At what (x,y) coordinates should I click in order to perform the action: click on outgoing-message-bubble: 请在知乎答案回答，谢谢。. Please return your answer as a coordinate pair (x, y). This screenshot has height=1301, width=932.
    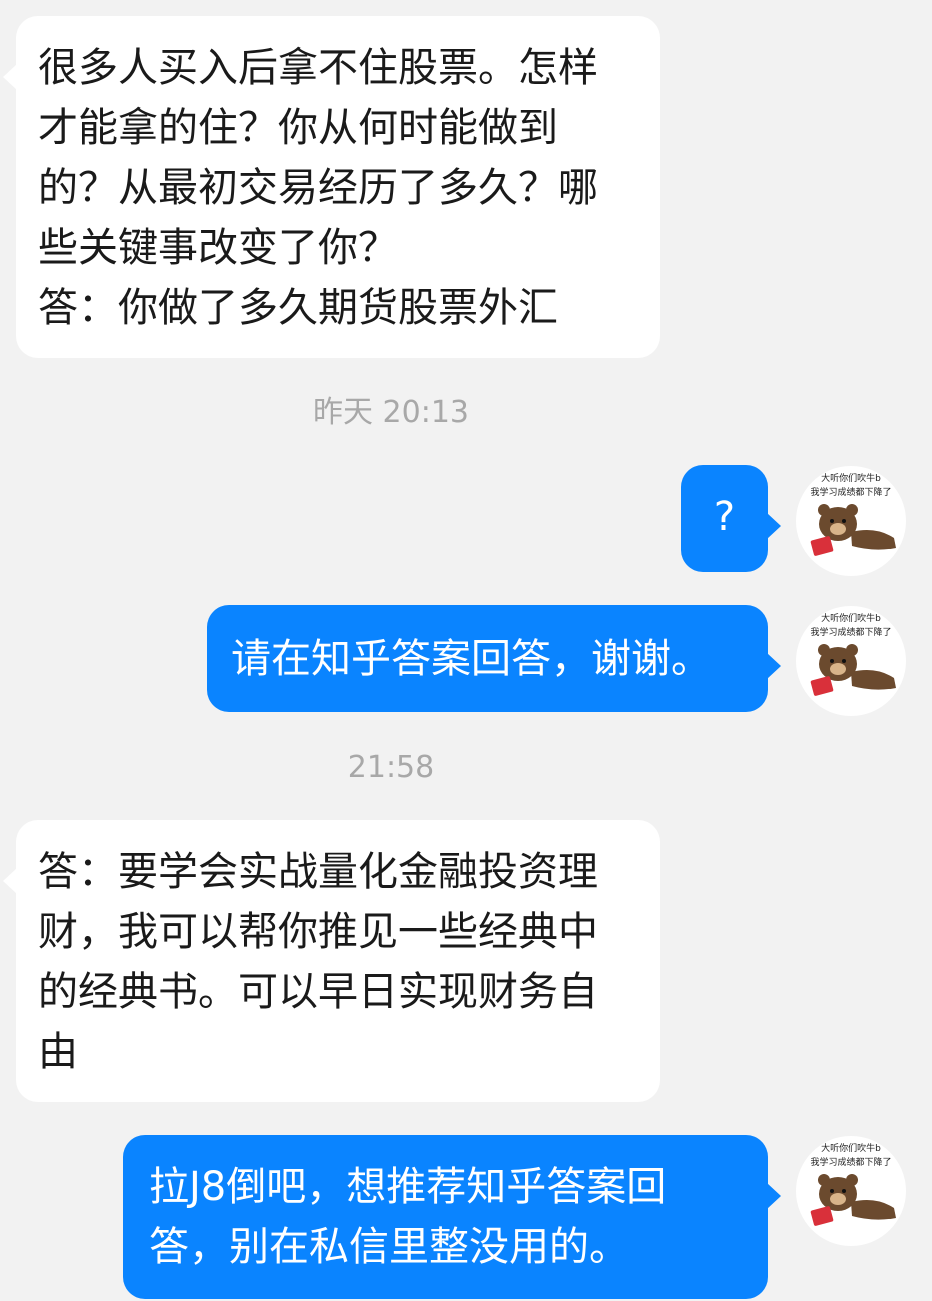
    Looking at the image, I should click on (494, 658).